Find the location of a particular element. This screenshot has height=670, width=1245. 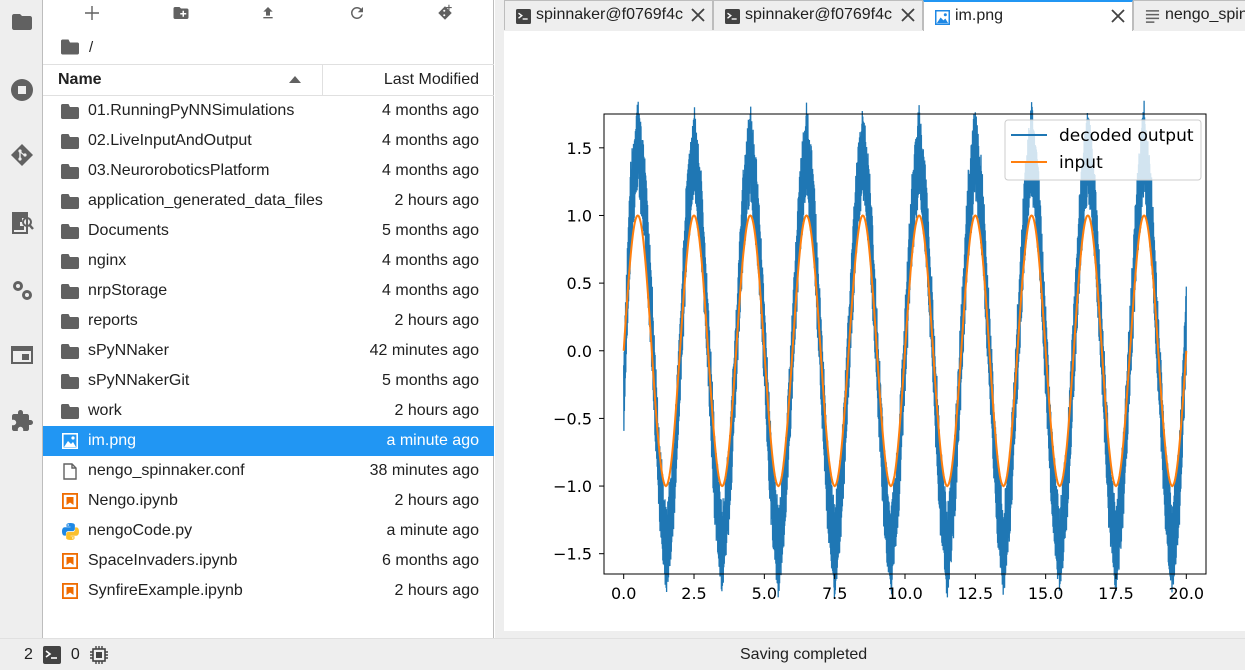

tab-3: im.png is located at coordinates (1028, 15).